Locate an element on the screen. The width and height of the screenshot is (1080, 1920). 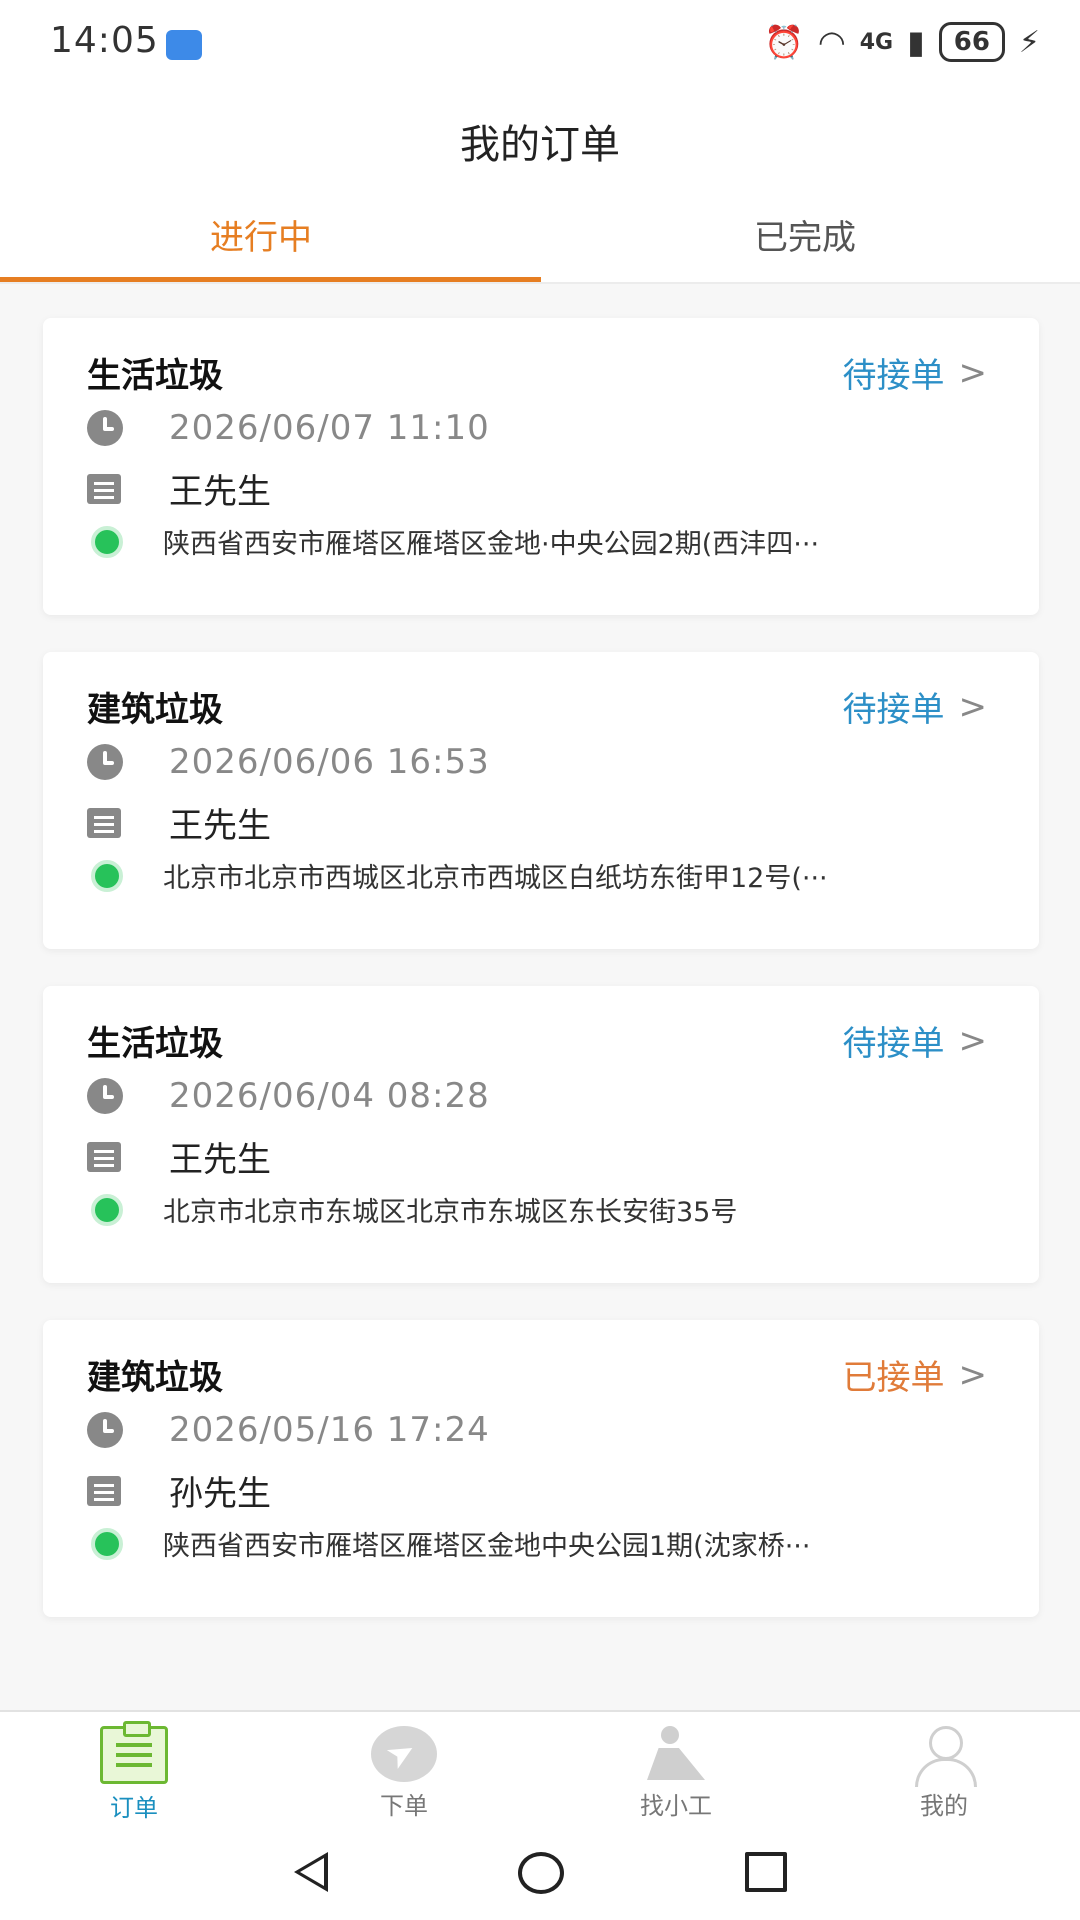
back-icon is located at coordinates (311, 1872).